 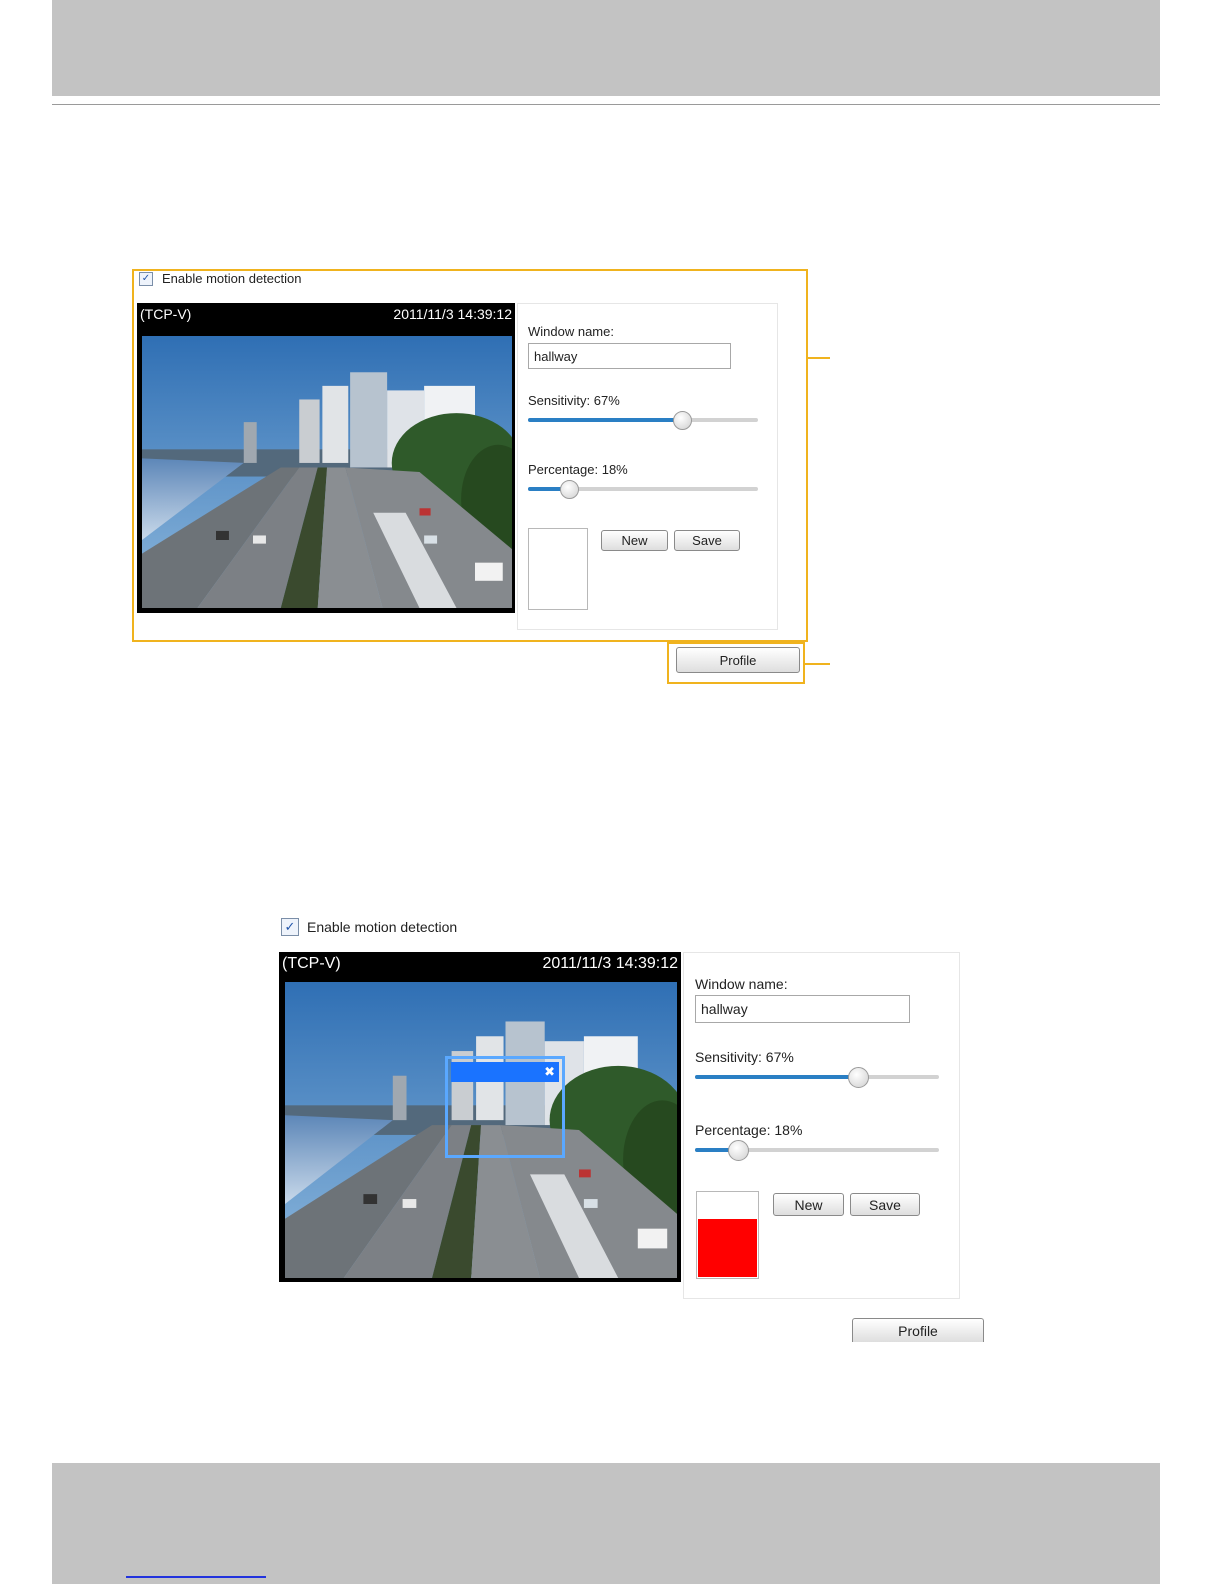 What do you see at coordinates (505, 1107) in the screenshot?
I see `motion-window: ✖` at bounding box center [505, 1107].